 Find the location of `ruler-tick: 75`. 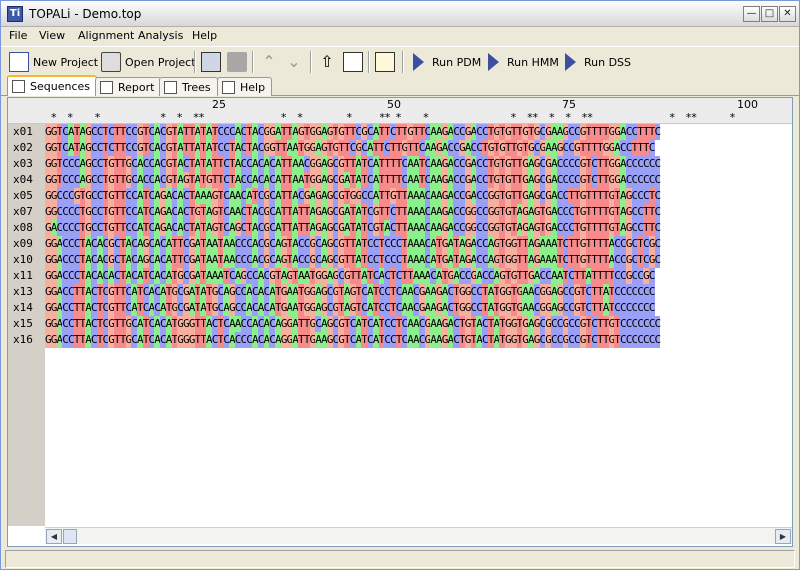

ruler-tick: 75 is located at coordinates (569, 104).